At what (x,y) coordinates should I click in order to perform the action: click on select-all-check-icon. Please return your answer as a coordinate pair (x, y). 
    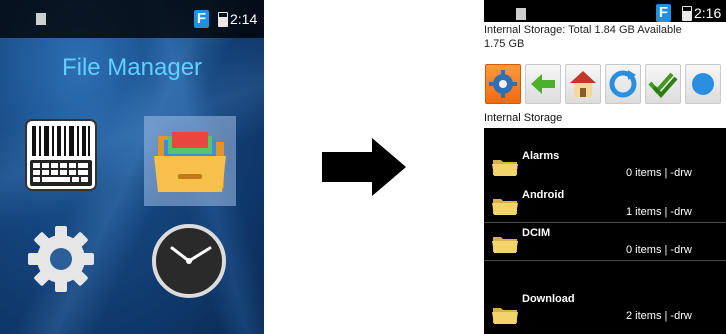
    Looking at the image, I should click on (663, 85).